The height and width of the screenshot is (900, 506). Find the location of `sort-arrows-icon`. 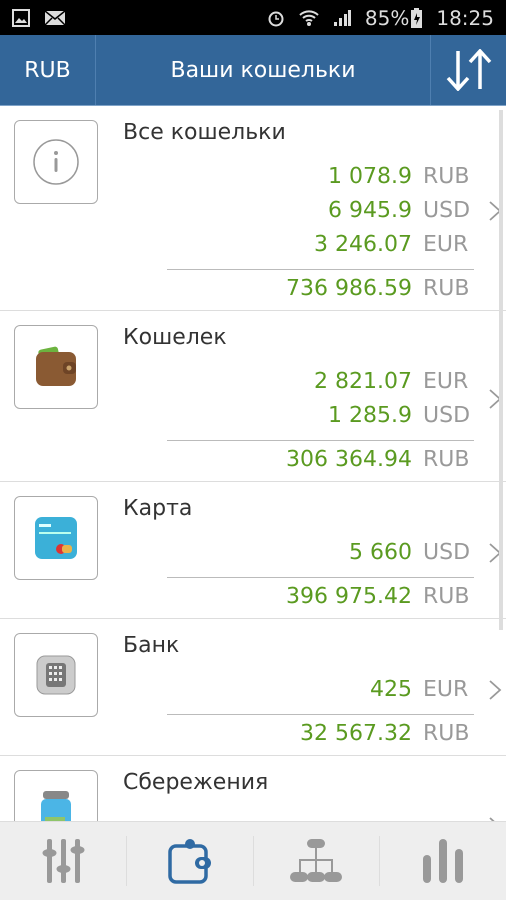

sort-arrows-icon is located at coordinates (469, 70).